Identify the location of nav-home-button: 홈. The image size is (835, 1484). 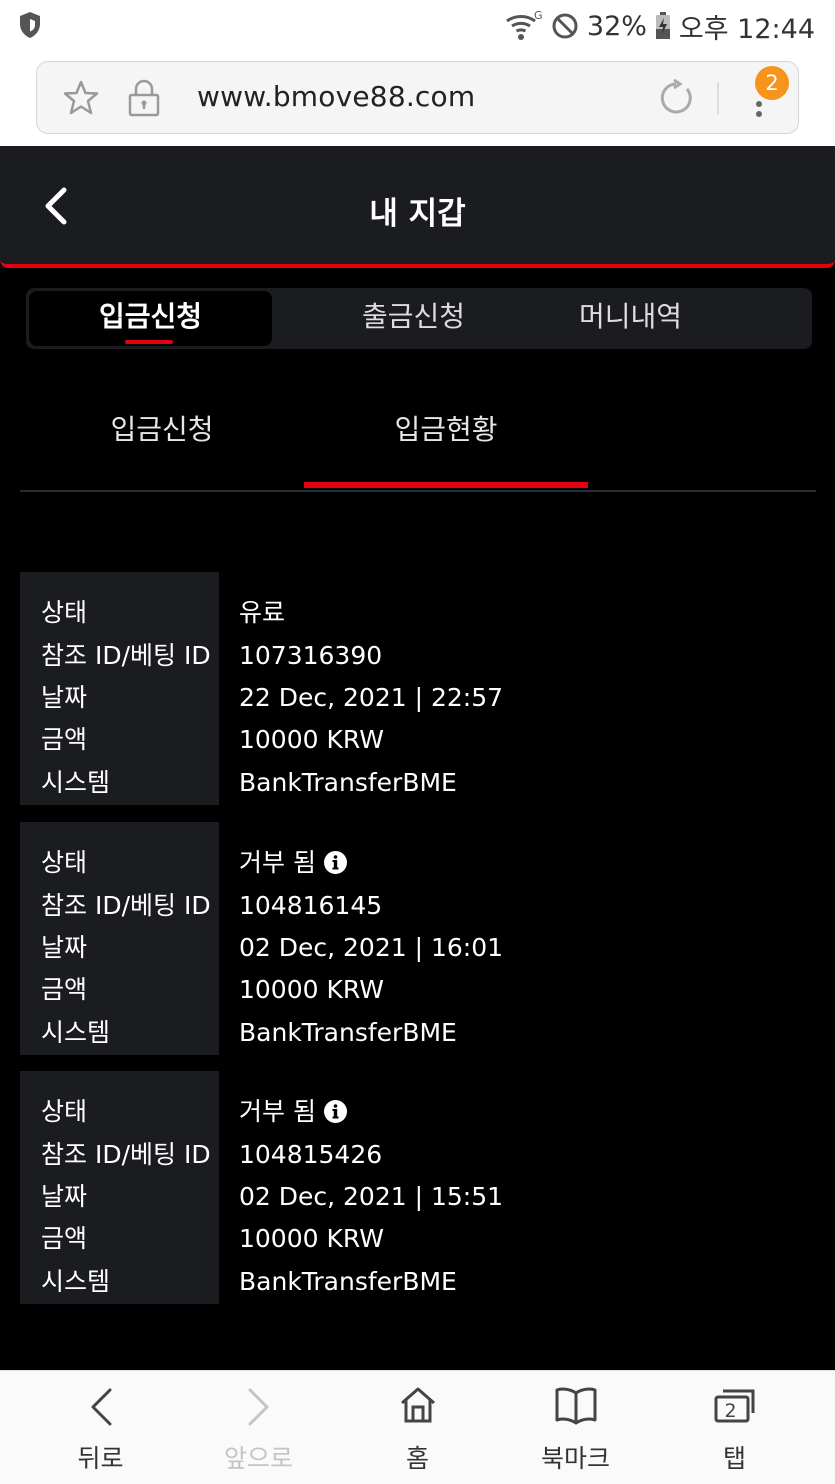
(417, 1427).